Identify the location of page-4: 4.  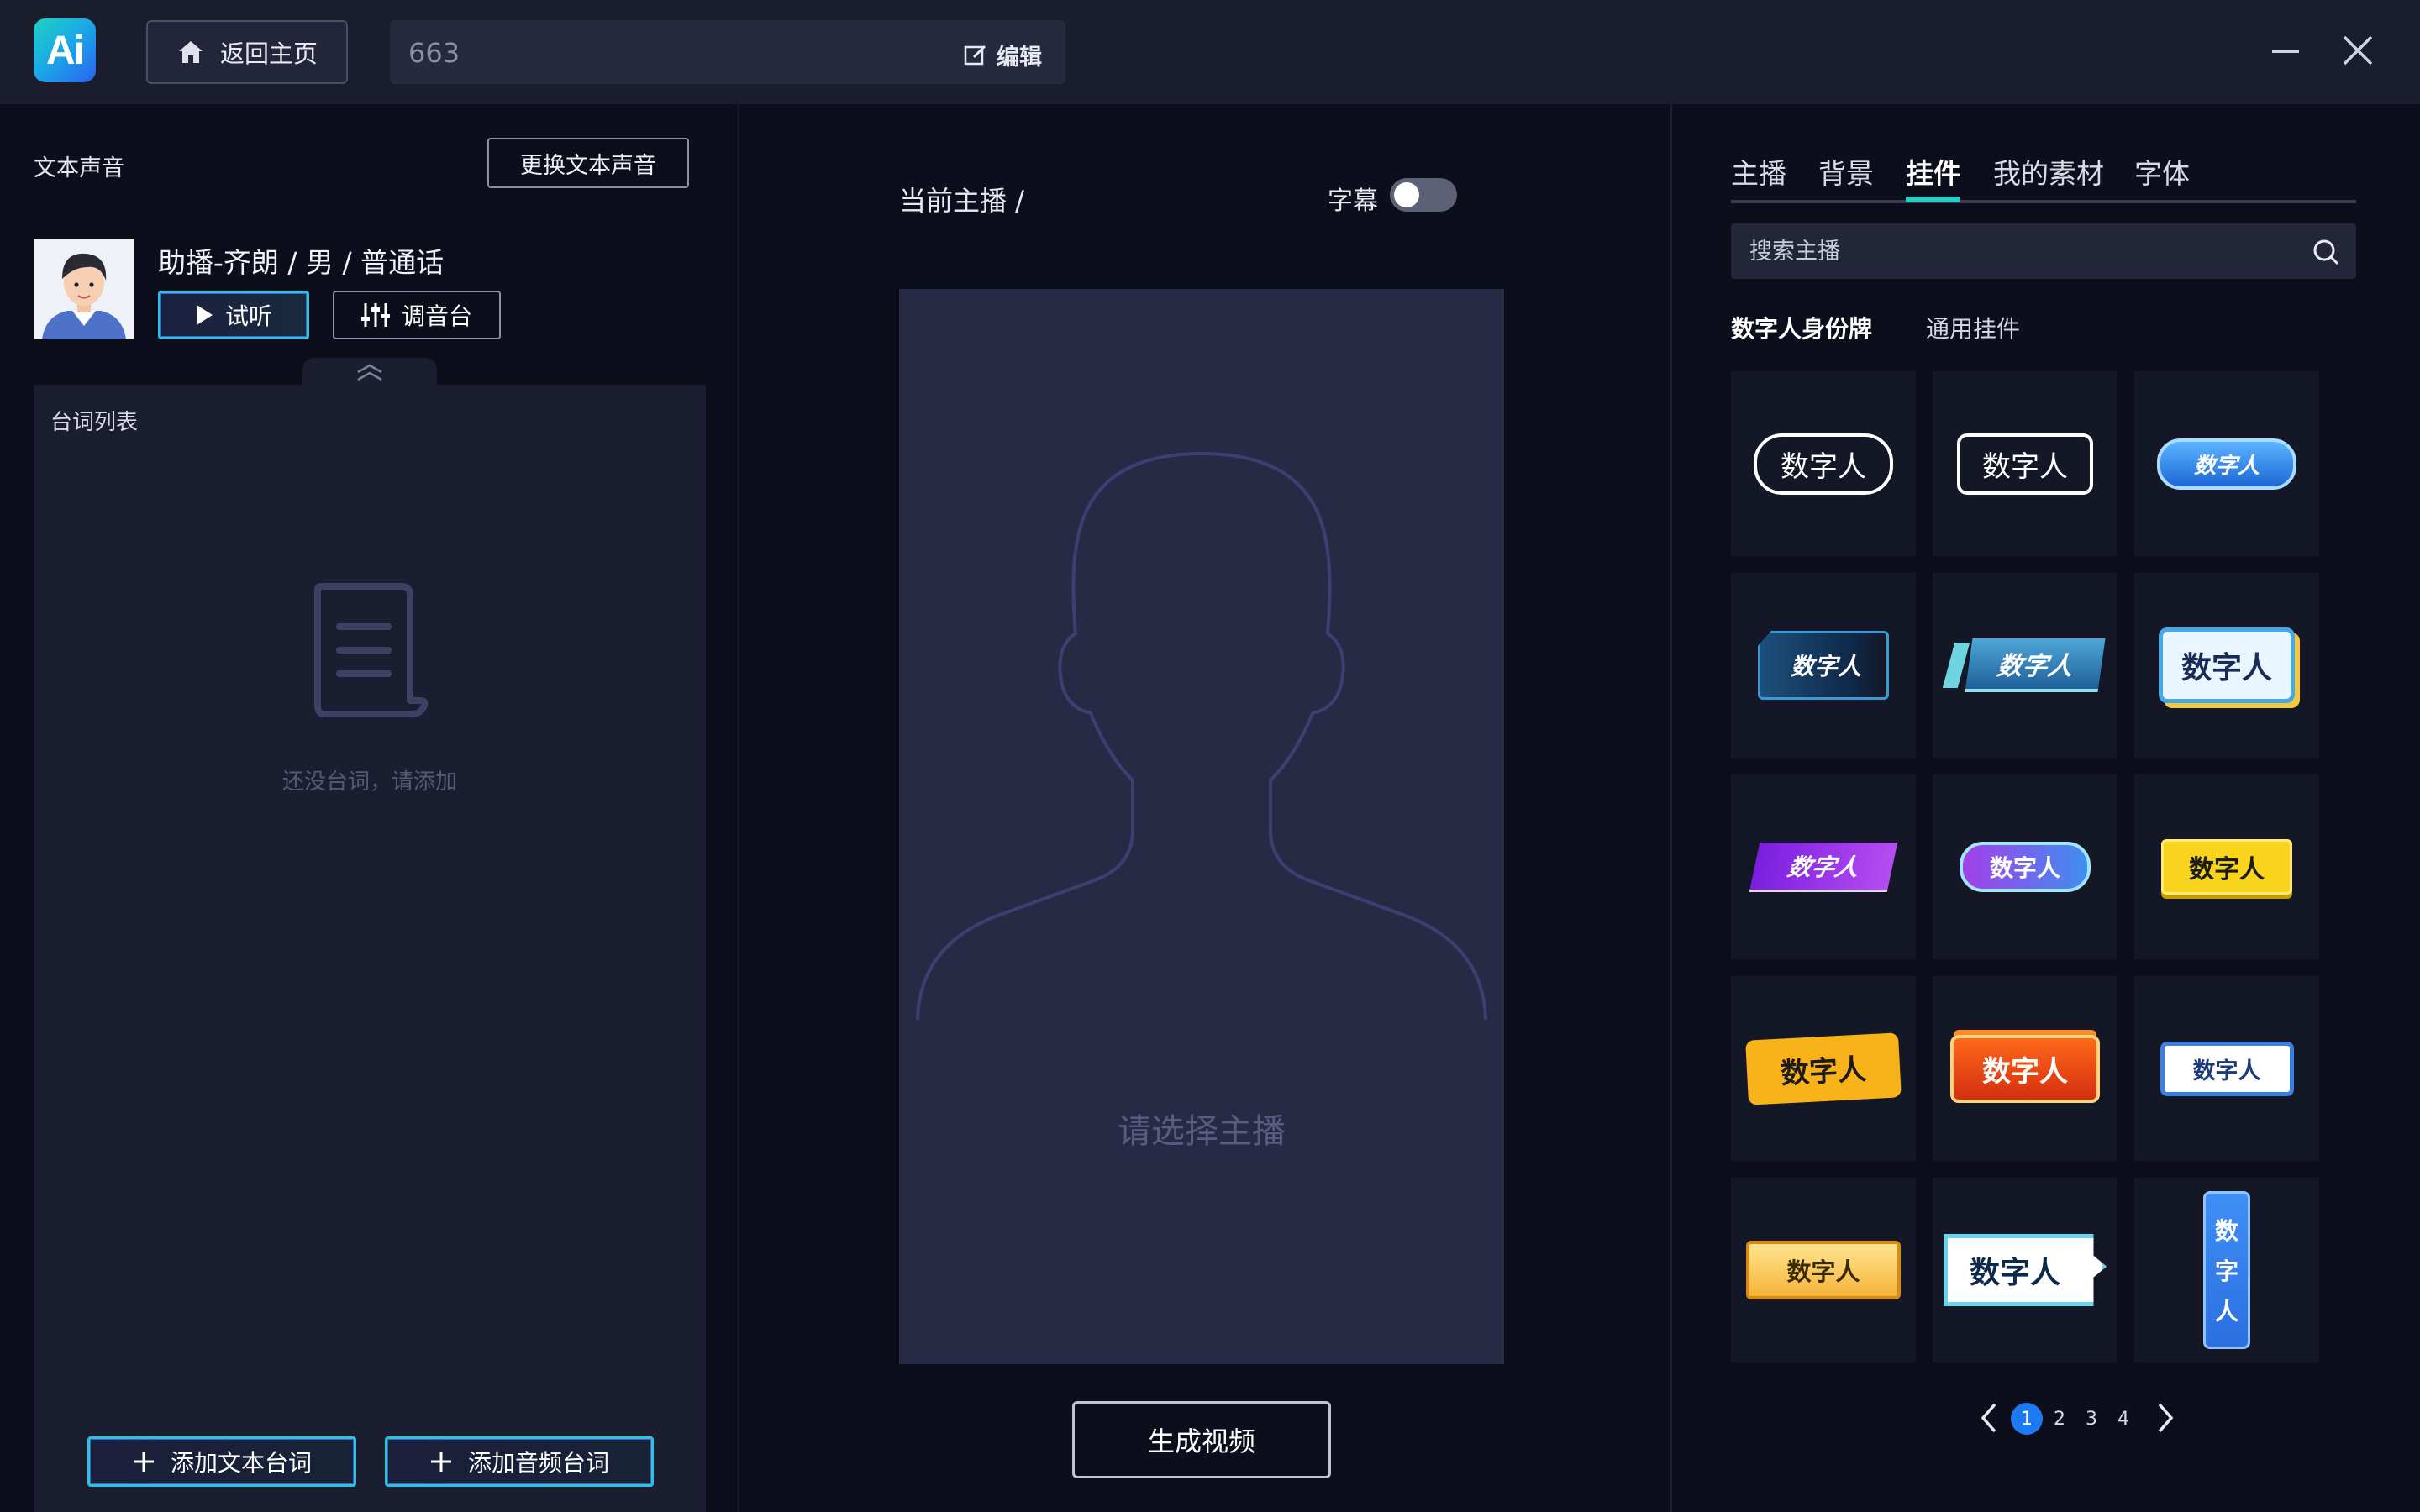
(2123, 1419).